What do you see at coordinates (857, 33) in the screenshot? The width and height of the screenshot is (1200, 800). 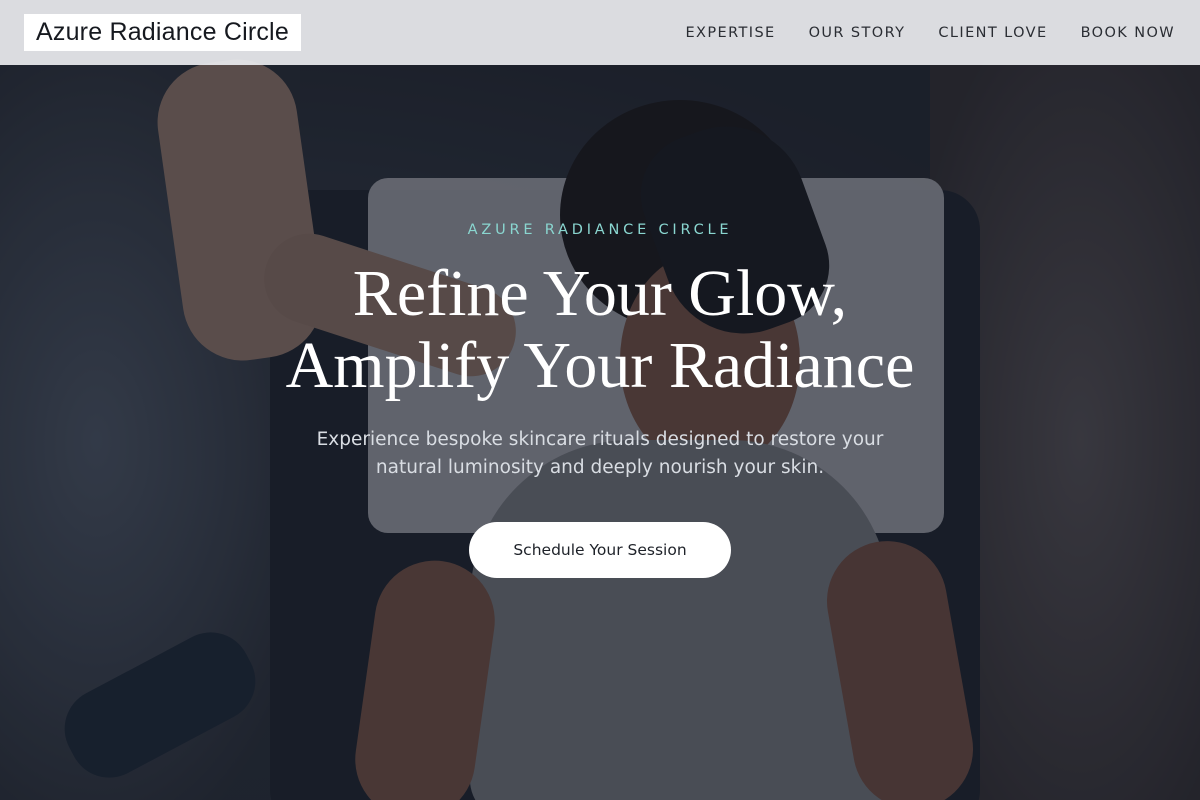 I see `nav-link-our-story: OUR STORY` at bounding box center [857, 33].